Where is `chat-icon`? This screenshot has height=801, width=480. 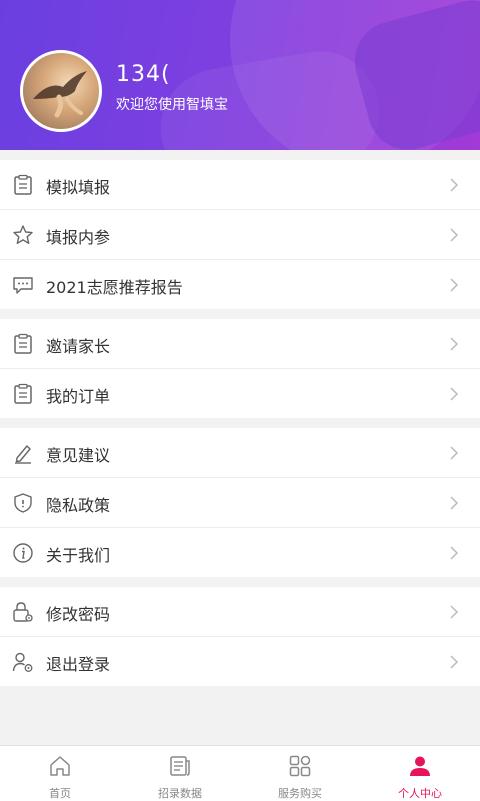
chat-icon is located at coordinates (23, 285).